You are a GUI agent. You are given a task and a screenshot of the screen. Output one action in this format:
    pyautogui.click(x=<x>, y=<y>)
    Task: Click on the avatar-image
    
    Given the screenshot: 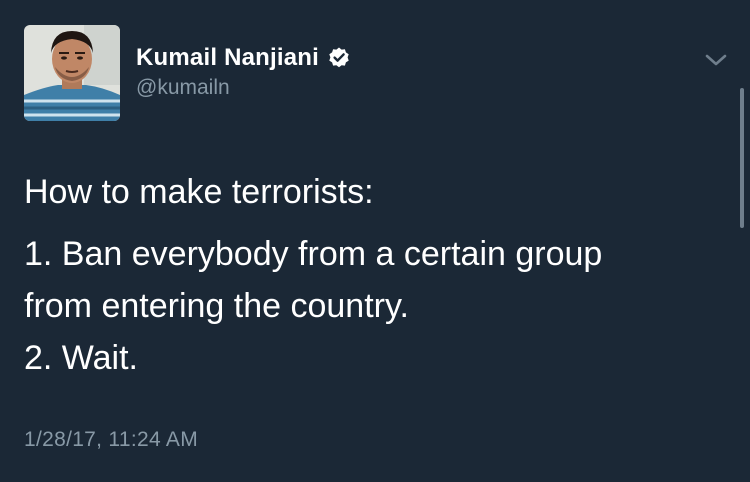 What is the action you would take?
    pyautogui.click(x=72, y=73)
    